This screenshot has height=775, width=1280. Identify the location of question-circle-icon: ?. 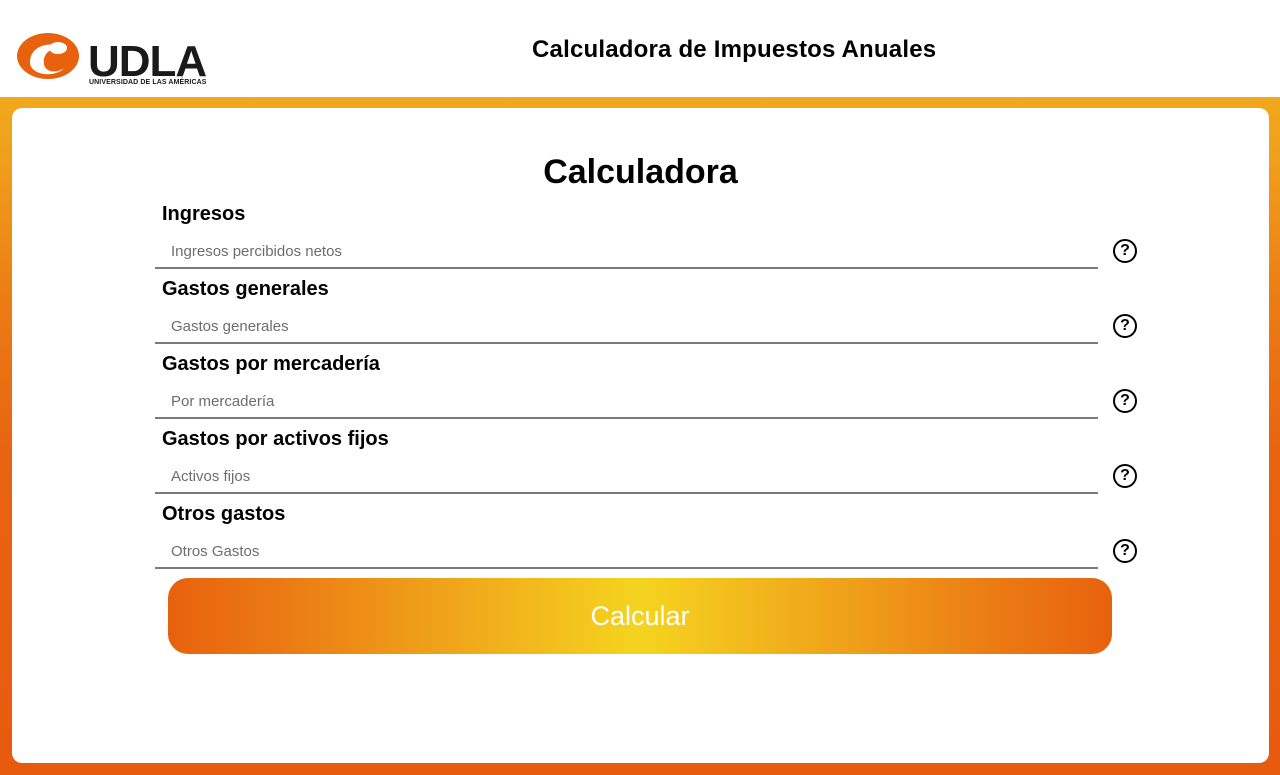
(1125, 551).